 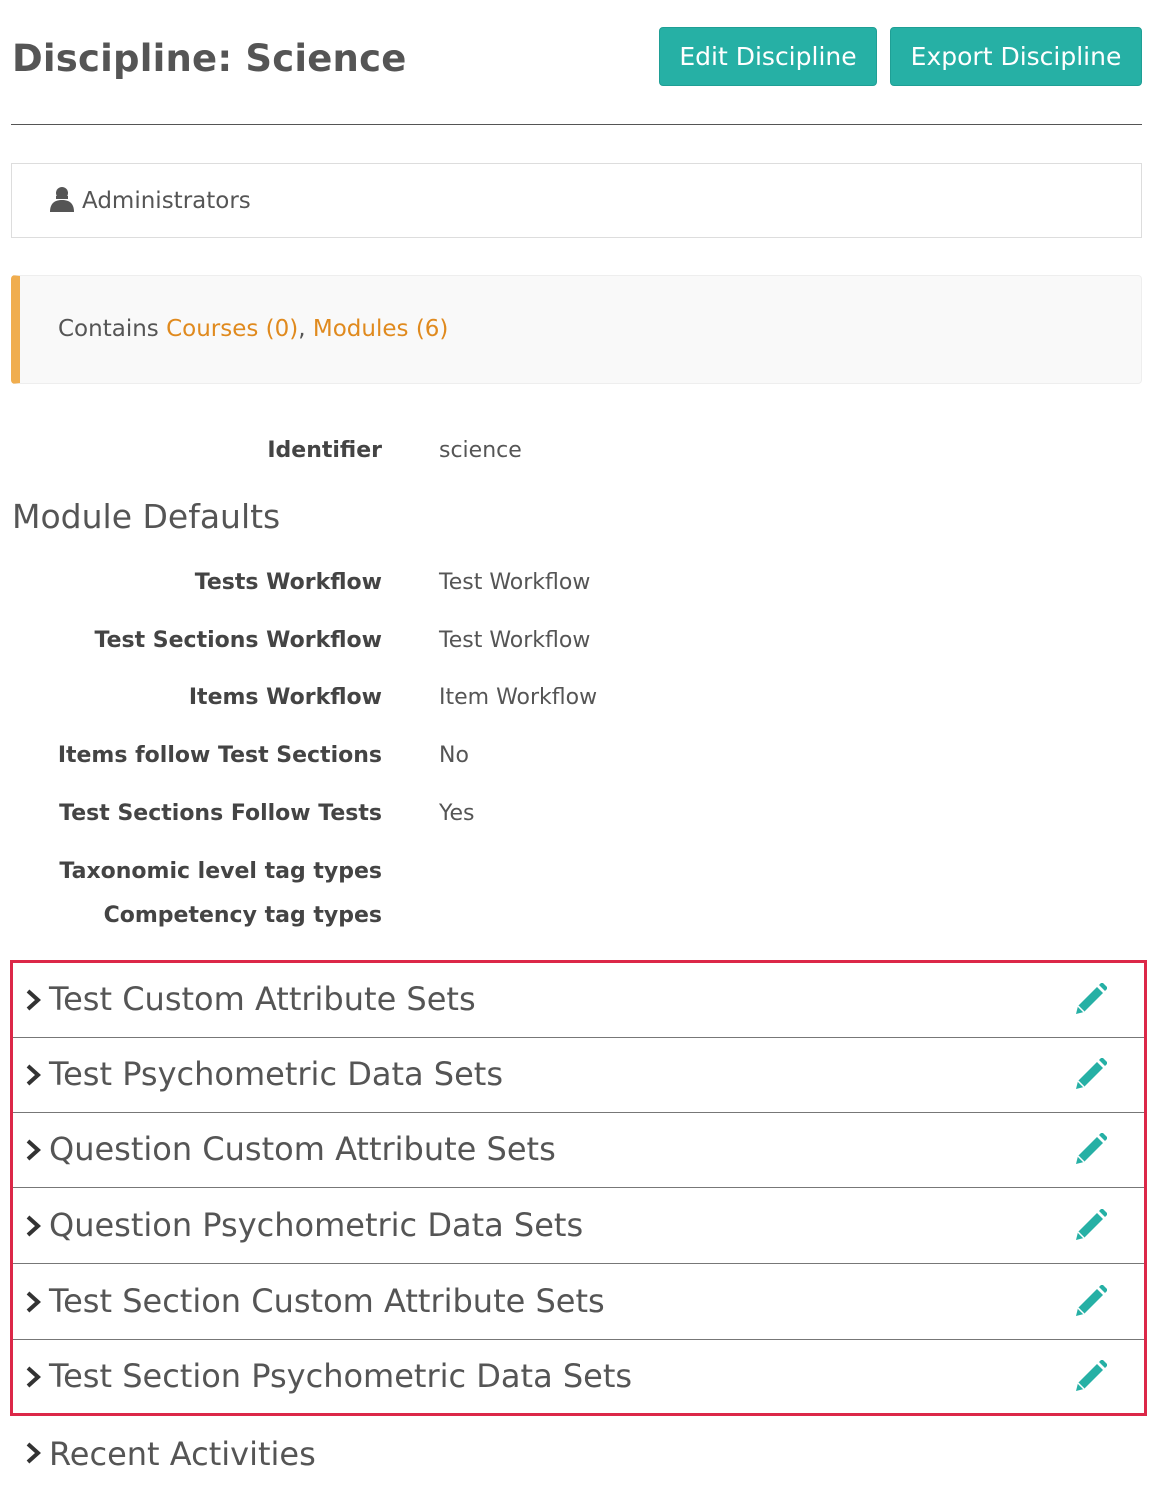 What do you see at coordinates (576, 200) in the screenshot?
I see `administrators-panel: Administrators` at bounding box center [576, 200].